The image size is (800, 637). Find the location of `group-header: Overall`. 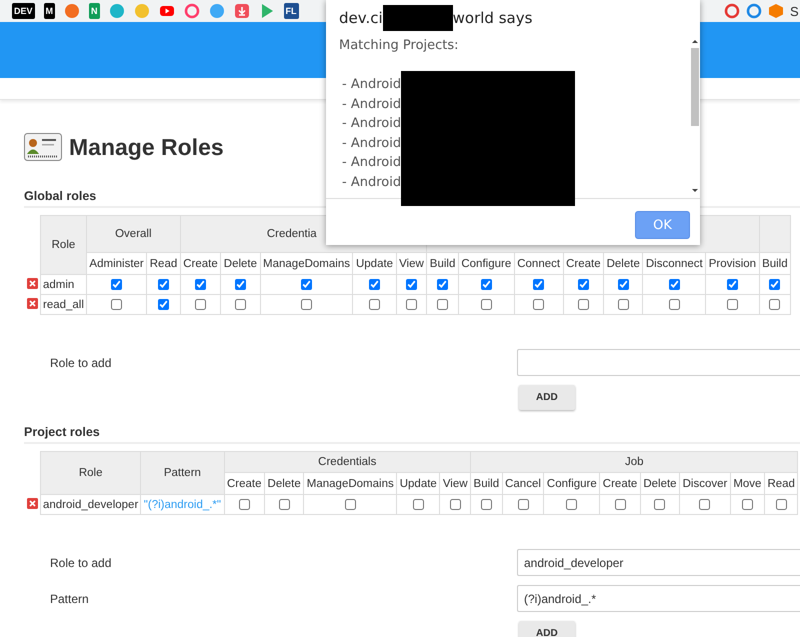

group-header: Overall is located at coordinates (133, 234).